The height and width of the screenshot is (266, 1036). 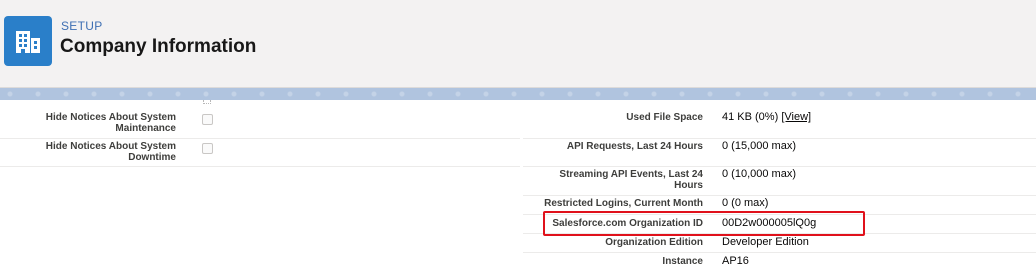 I want to click on field-value: 0 (10,000 max), so click(x=759, y=174).